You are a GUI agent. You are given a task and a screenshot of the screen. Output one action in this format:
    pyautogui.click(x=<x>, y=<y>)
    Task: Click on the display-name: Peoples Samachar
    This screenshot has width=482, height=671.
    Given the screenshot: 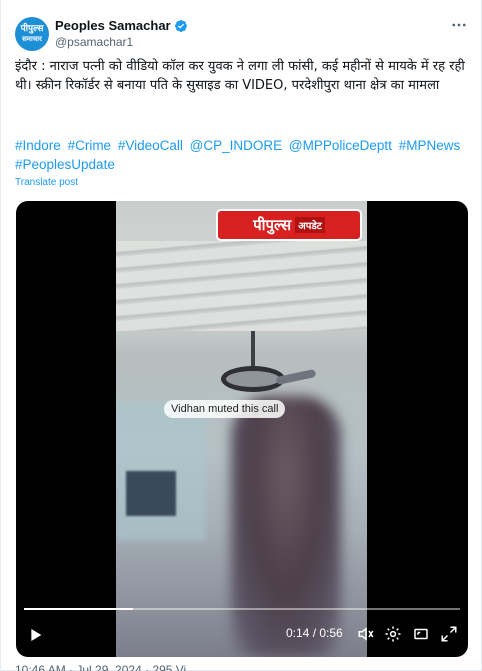 What is the action you would take?
    pyautogui.click(x=113, y=25)
    